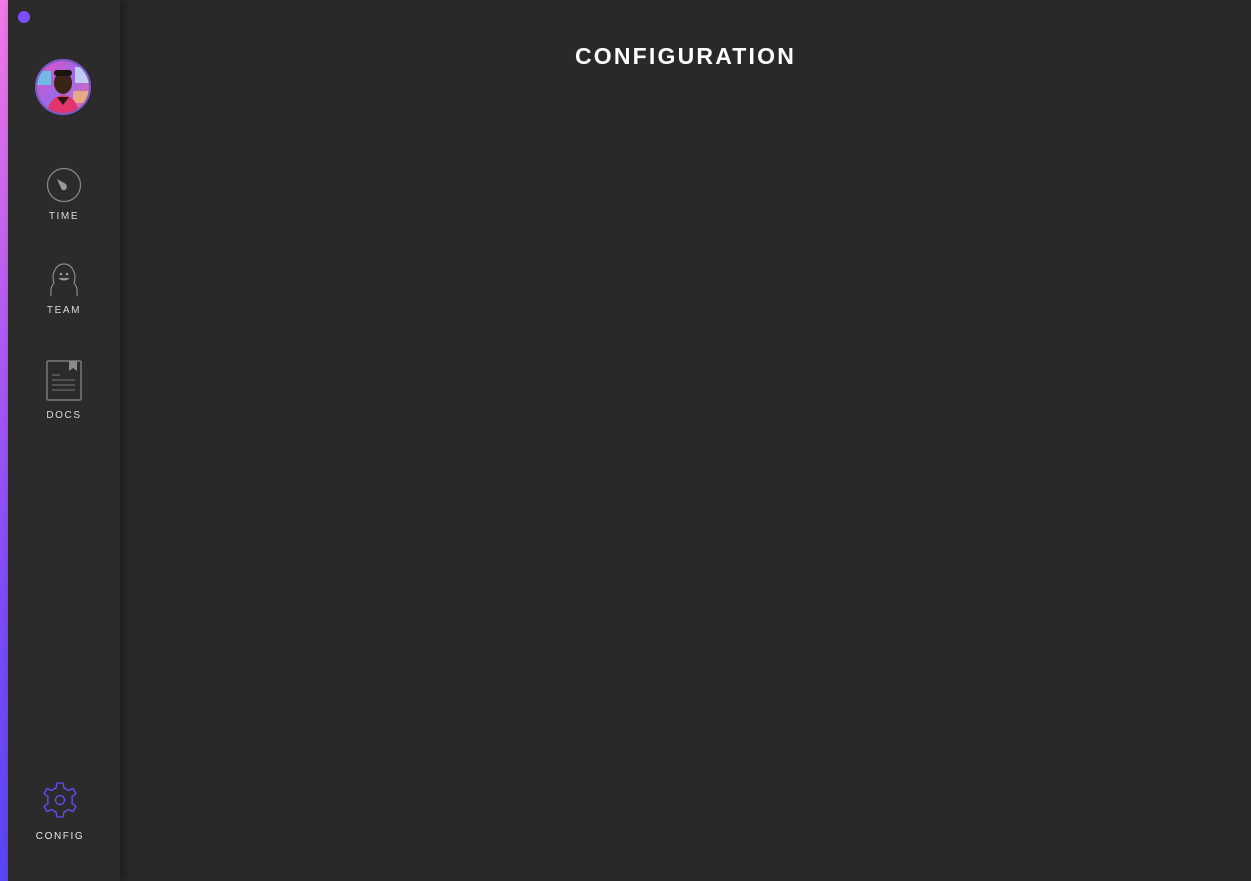 The height and width of the screenshot is (881, 1251). What do you see at coordinates (64, 380) in the screenshot?
I see `document-icon` at bounding box center [64, 380].